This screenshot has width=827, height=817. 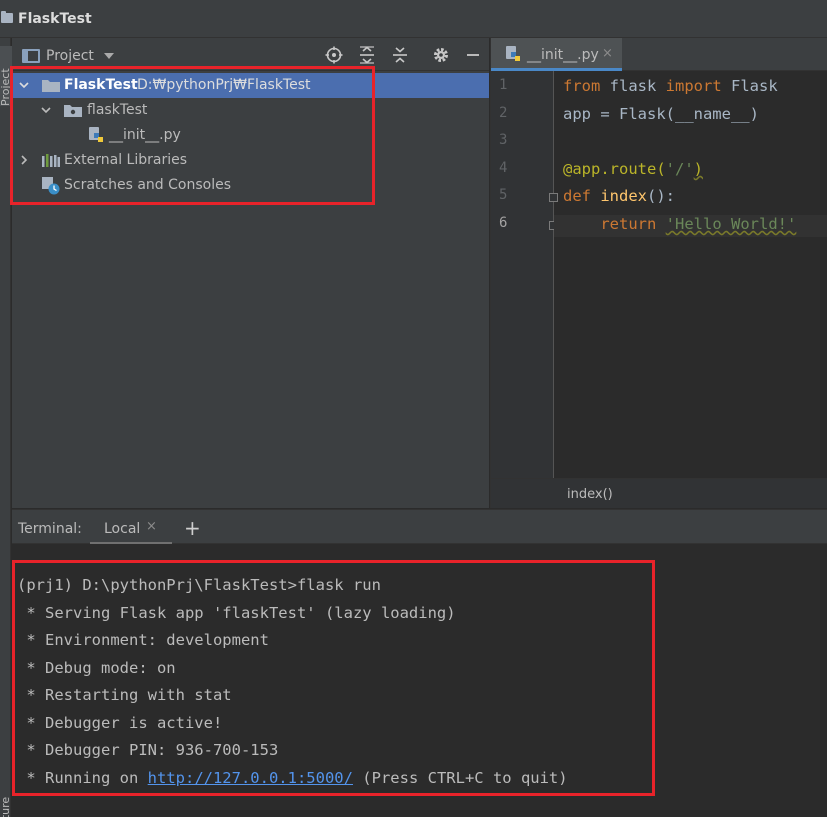 What do you see at coordinates (731, 224) in the screenshot?
I see `code-token: 'Hello World!'` at bounding box center [731, 224].